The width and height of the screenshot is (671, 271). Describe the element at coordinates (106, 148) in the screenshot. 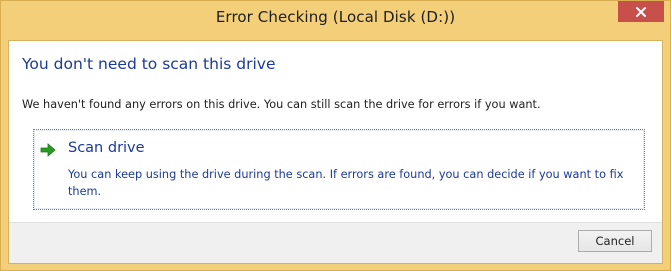

I see `scan-drive-title: Scan drive` at that location.